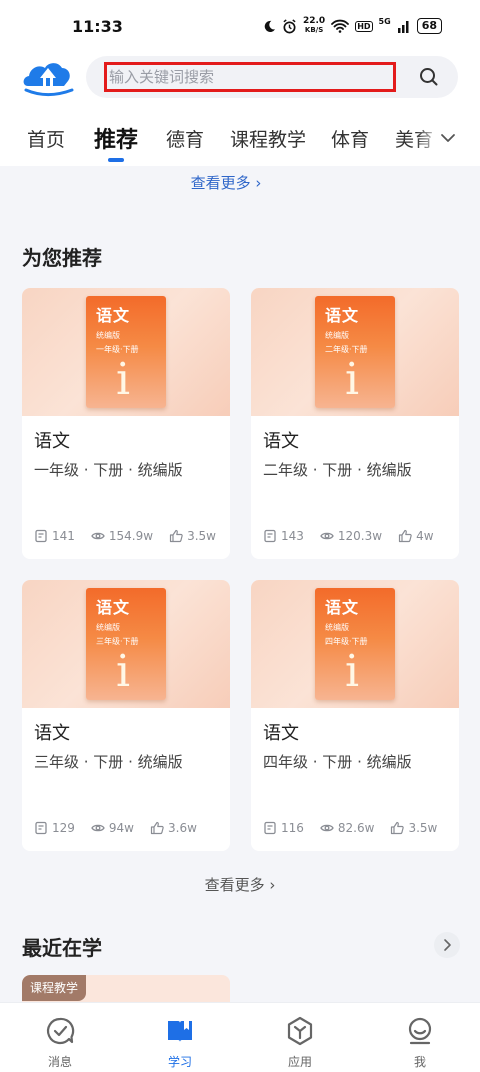 This screenshot has height=1072, width=480. I want to click on textbook-cover: 语文 统编版 一年级·下册 i, so click(126, 352).